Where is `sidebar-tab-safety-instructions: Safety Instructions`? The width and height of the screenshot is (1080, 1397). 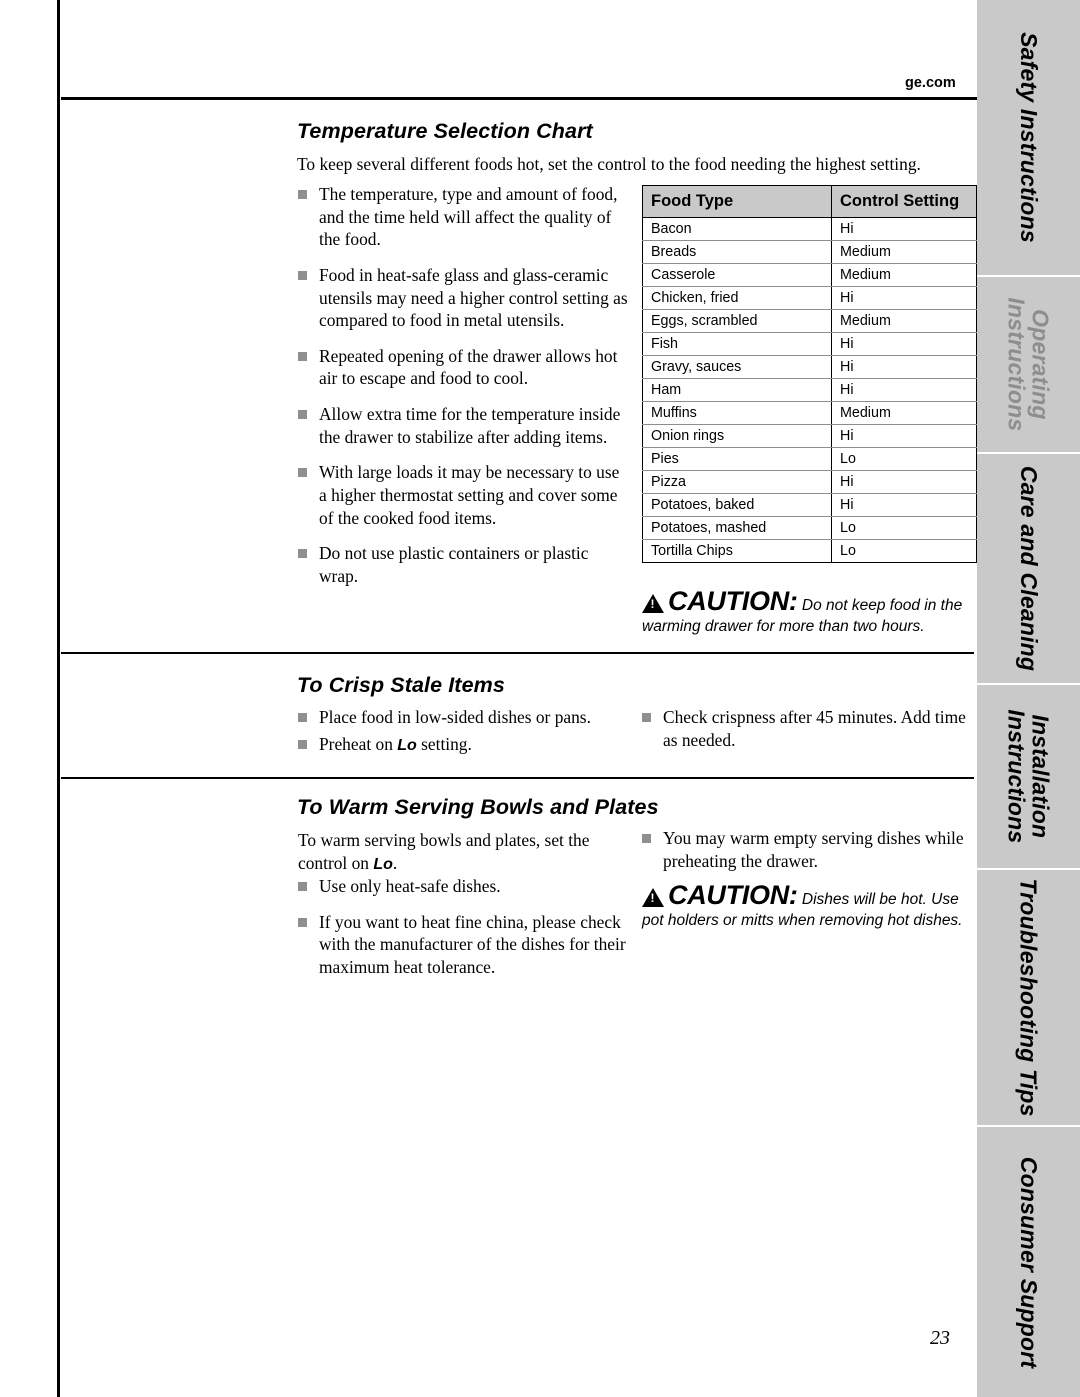 sidebar-tab-safety-instructions: Safety Instructions is located at coordinates (1028, 137).